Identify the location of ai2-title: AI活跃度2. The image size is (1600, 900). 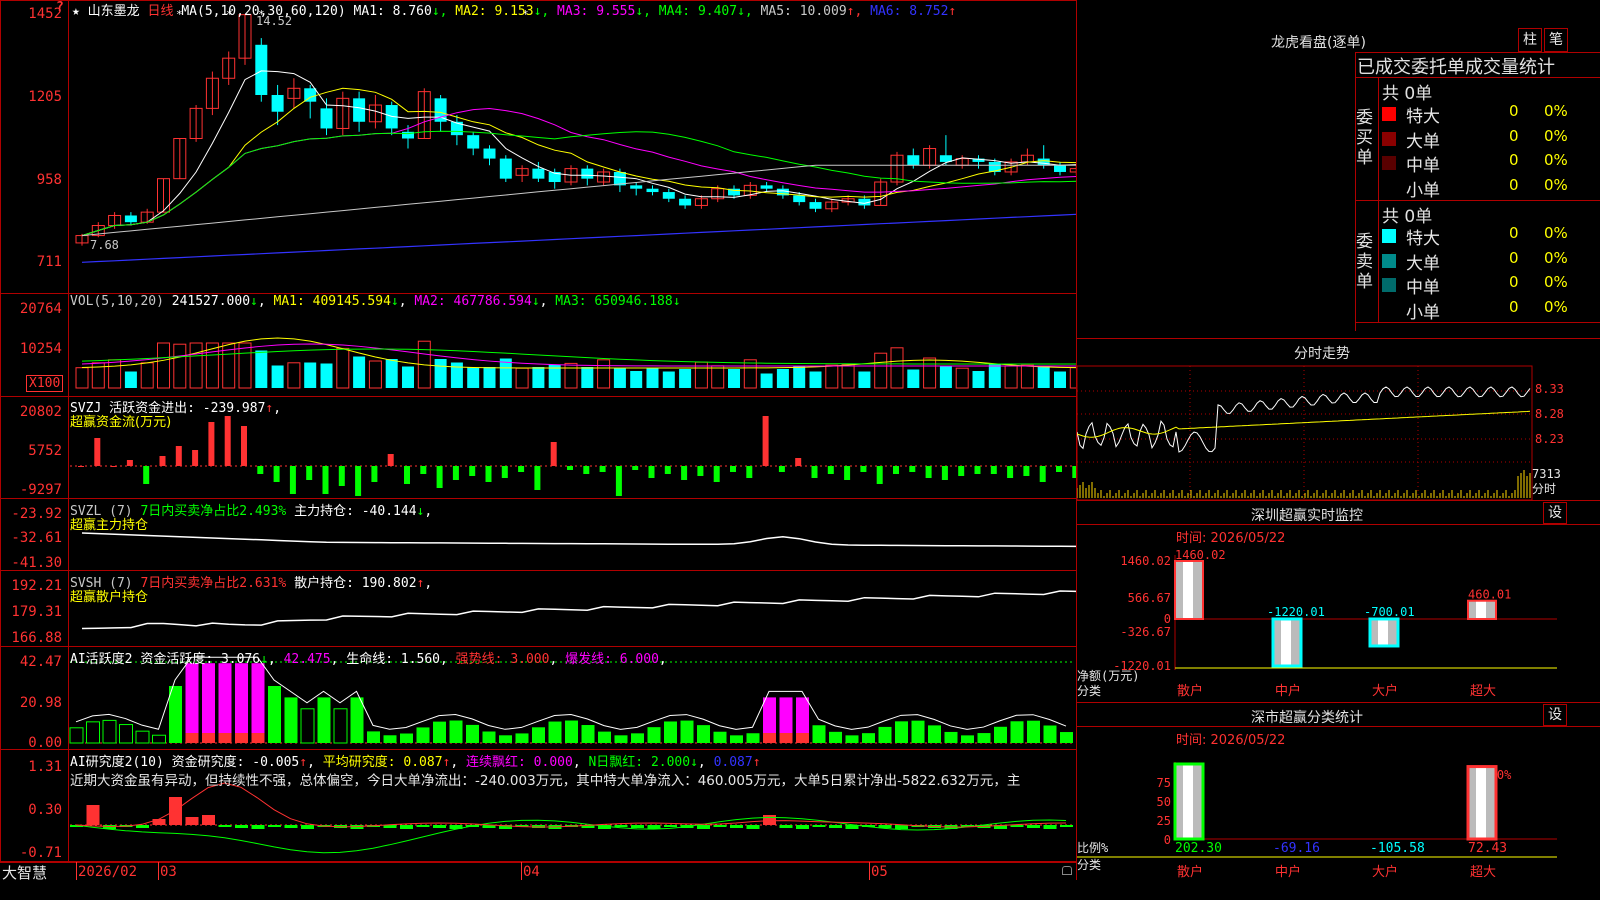
(101, 659).